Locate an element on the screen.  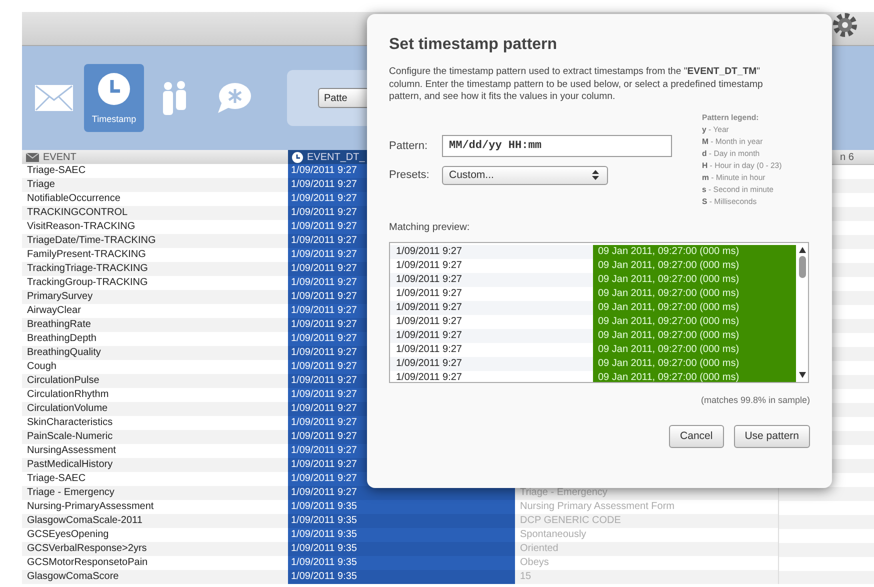
table-cell: NursingAssessment is located at coordinates (155, 451).